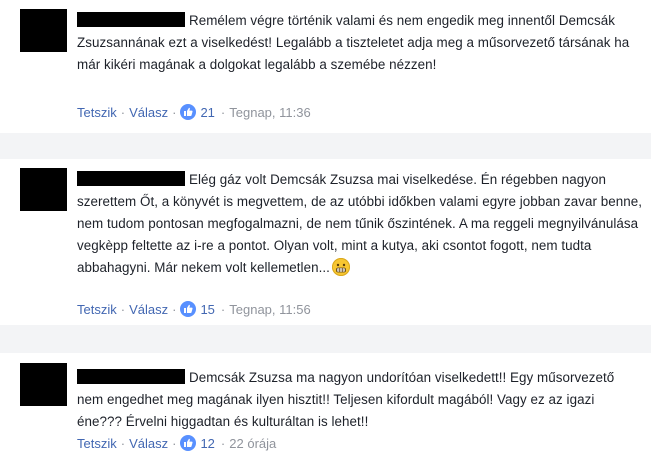  What do you see at coordinates (252, 443) in the screenshot?
I see `timestamp: 22 órája` at bounding box center [252, 443].